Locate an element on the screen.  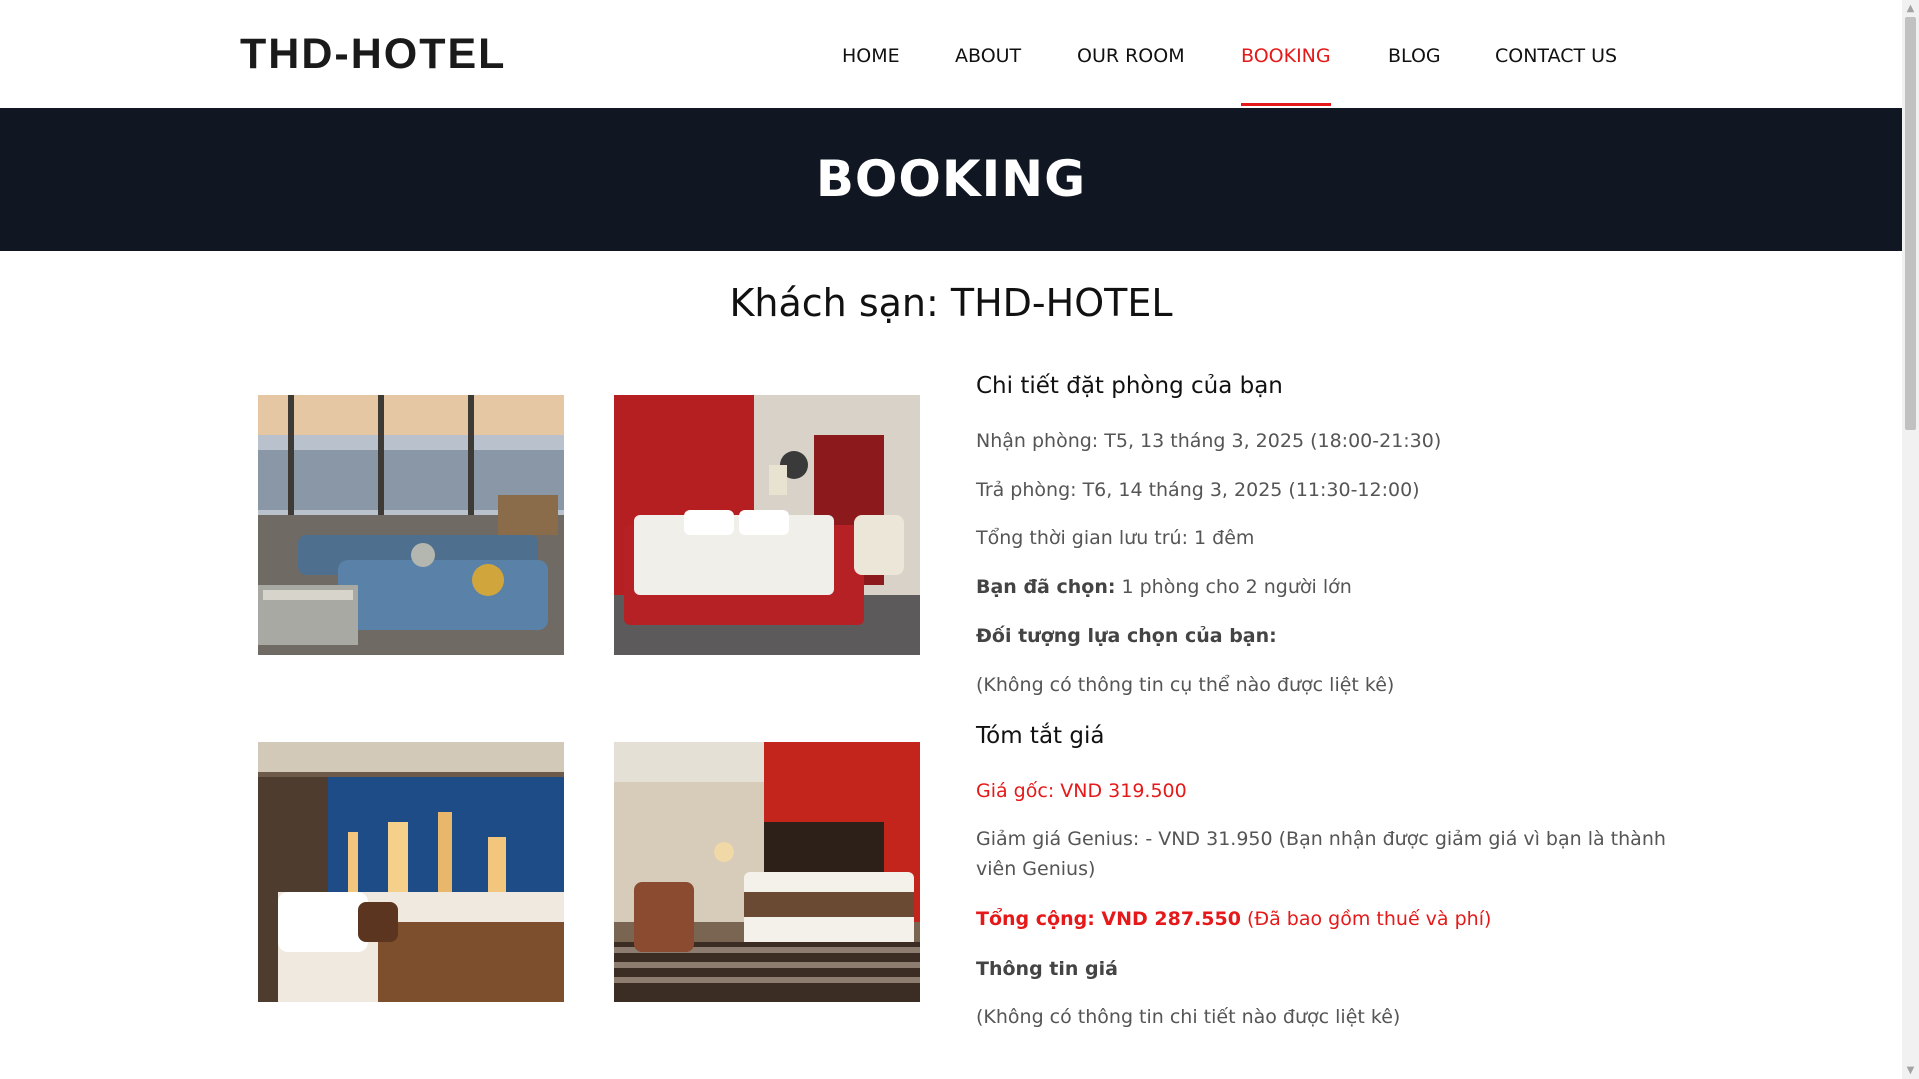
price-info-label: Thông tin giá is located at coordinates (1047, 969).